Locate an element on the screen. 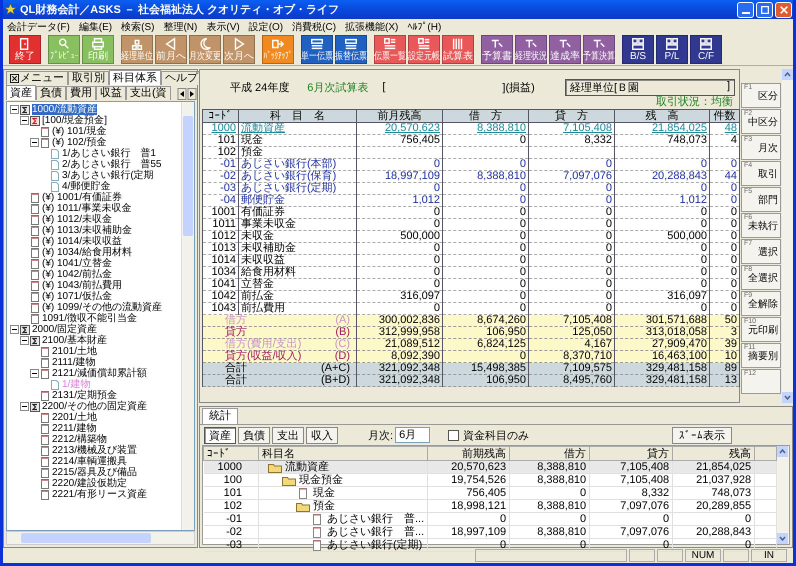  tree-item: (¥) 1012/未収金 is located at coordinates (77, 219).